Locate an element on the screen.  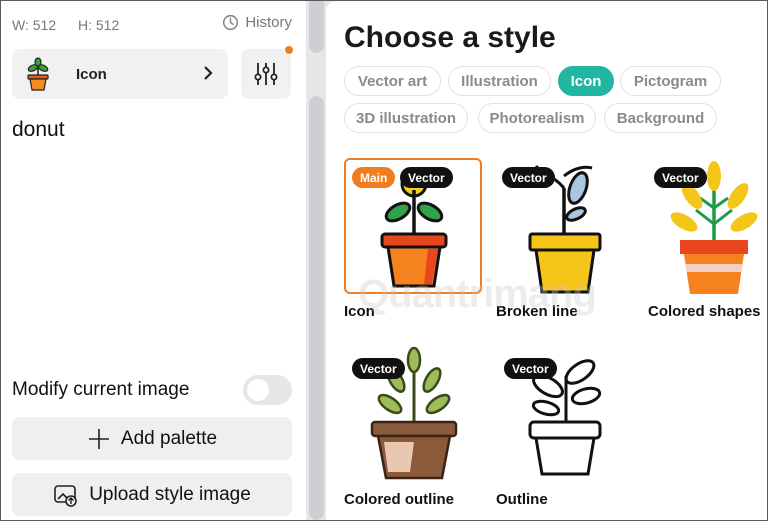
style-card-outline: Vector Outline is located at coordinates (565, 427).